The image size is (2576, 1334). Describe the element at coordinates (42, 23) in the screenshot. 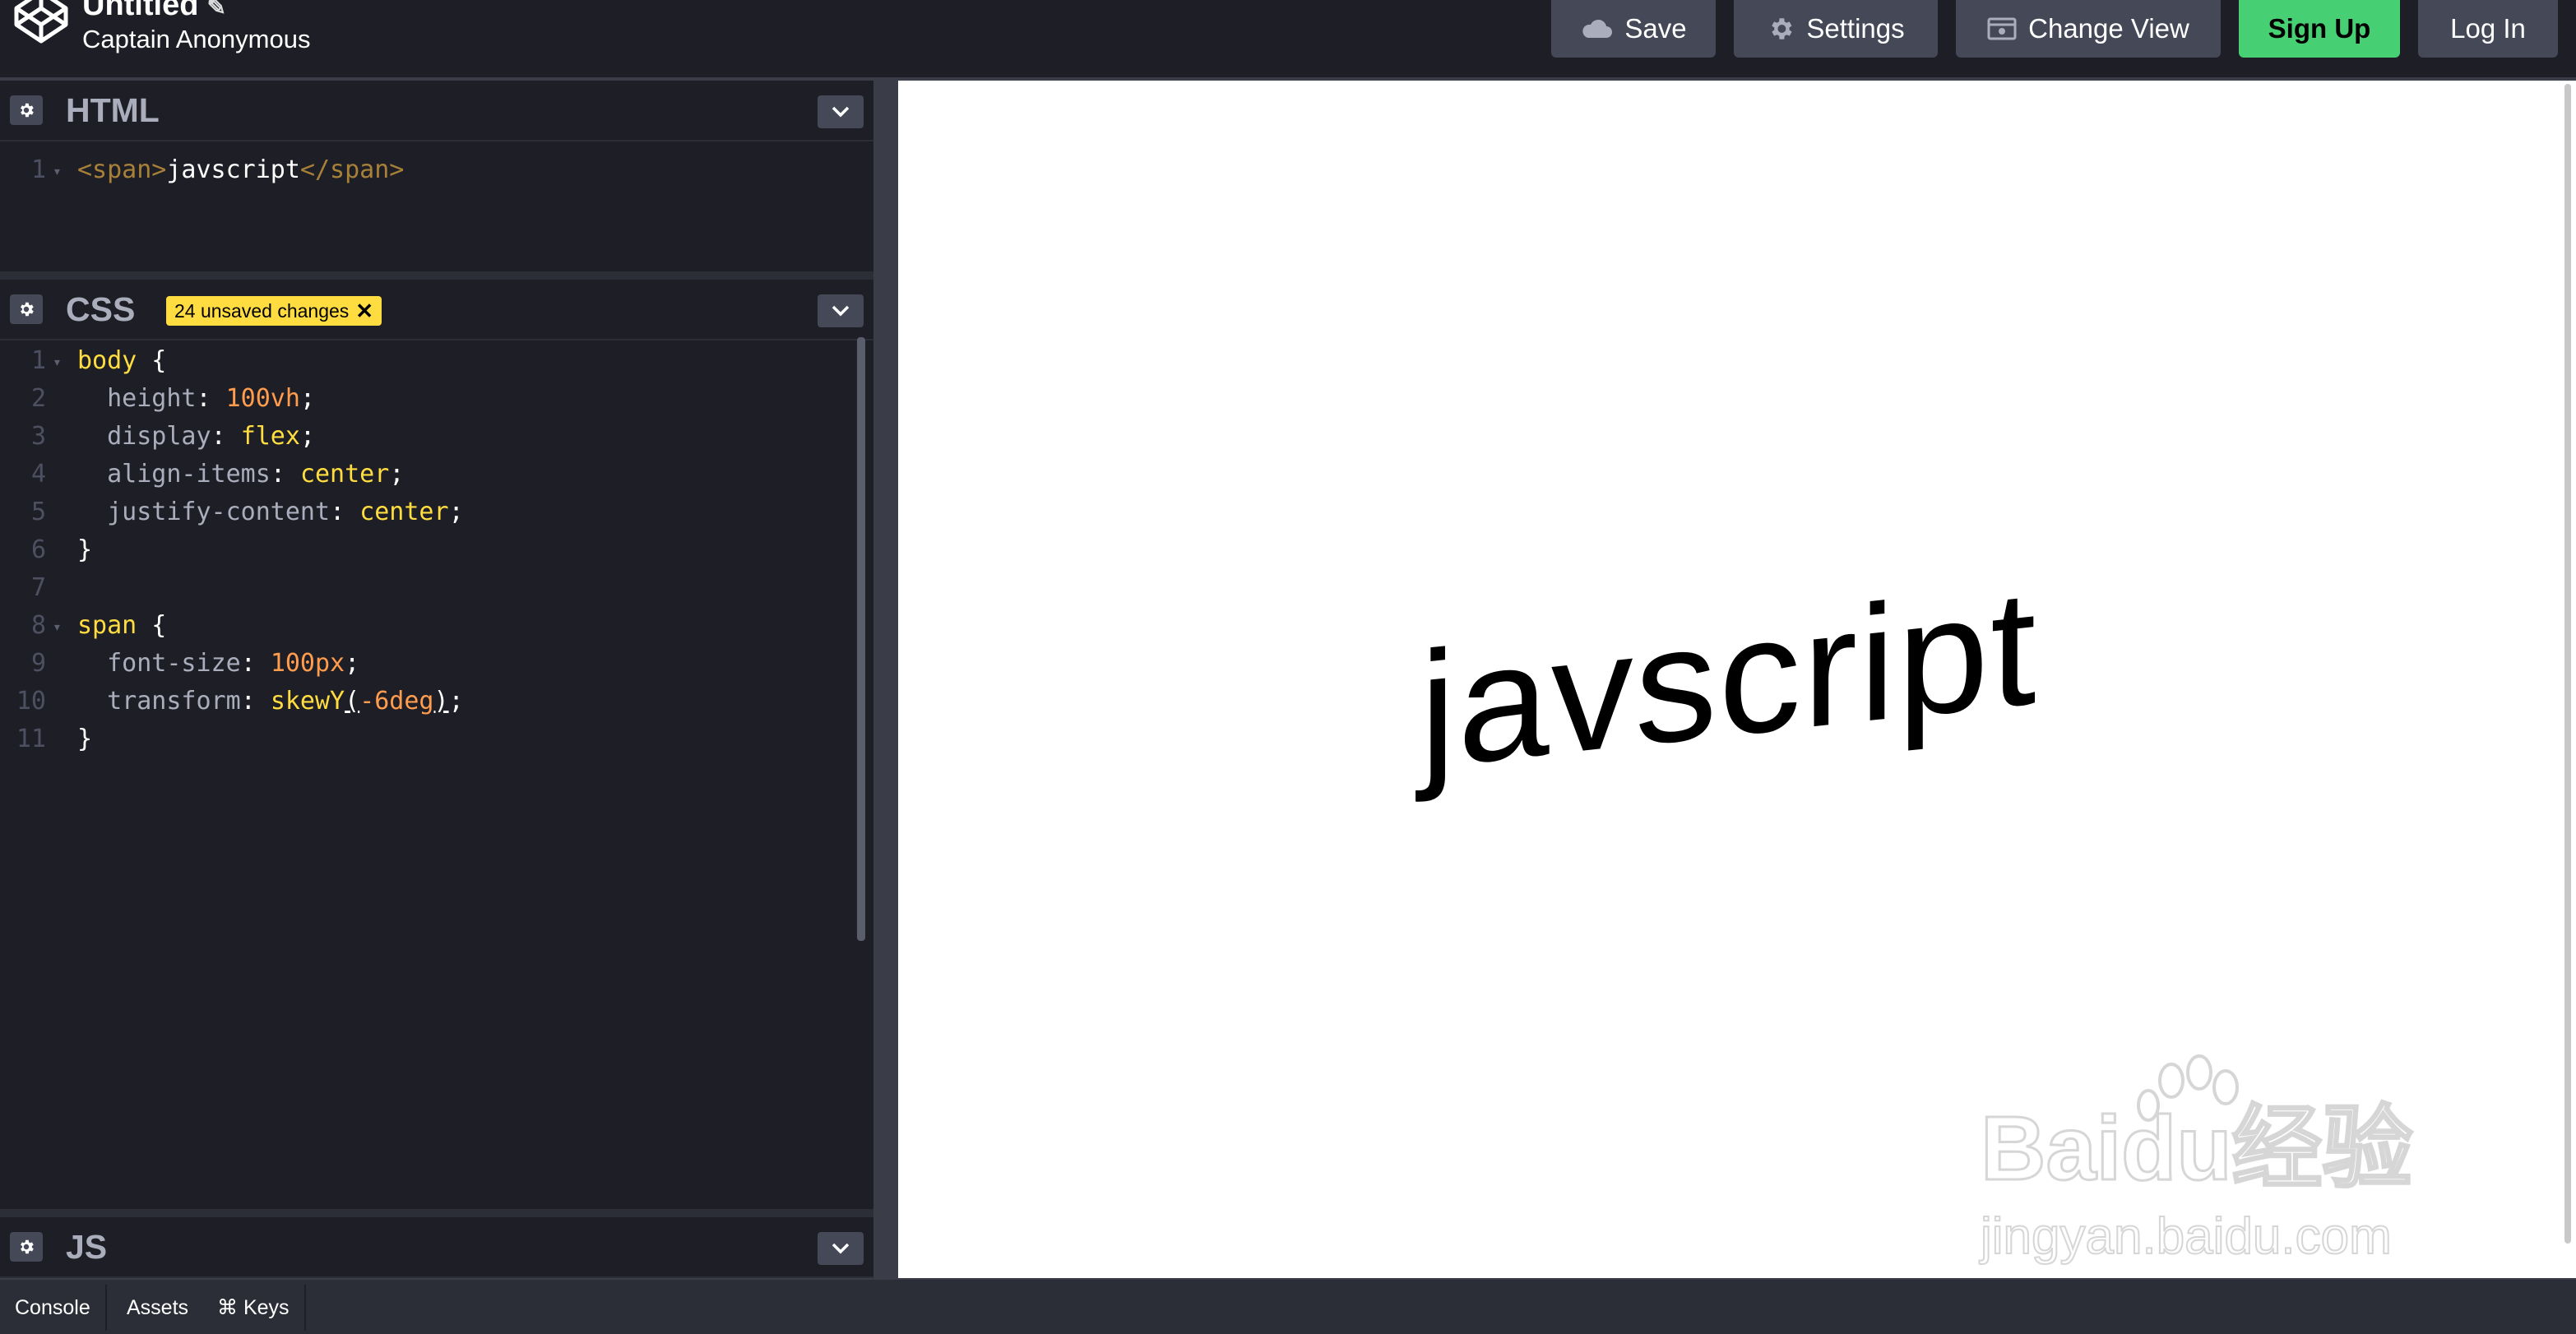

I see `codepen-logo-icon` at that location.